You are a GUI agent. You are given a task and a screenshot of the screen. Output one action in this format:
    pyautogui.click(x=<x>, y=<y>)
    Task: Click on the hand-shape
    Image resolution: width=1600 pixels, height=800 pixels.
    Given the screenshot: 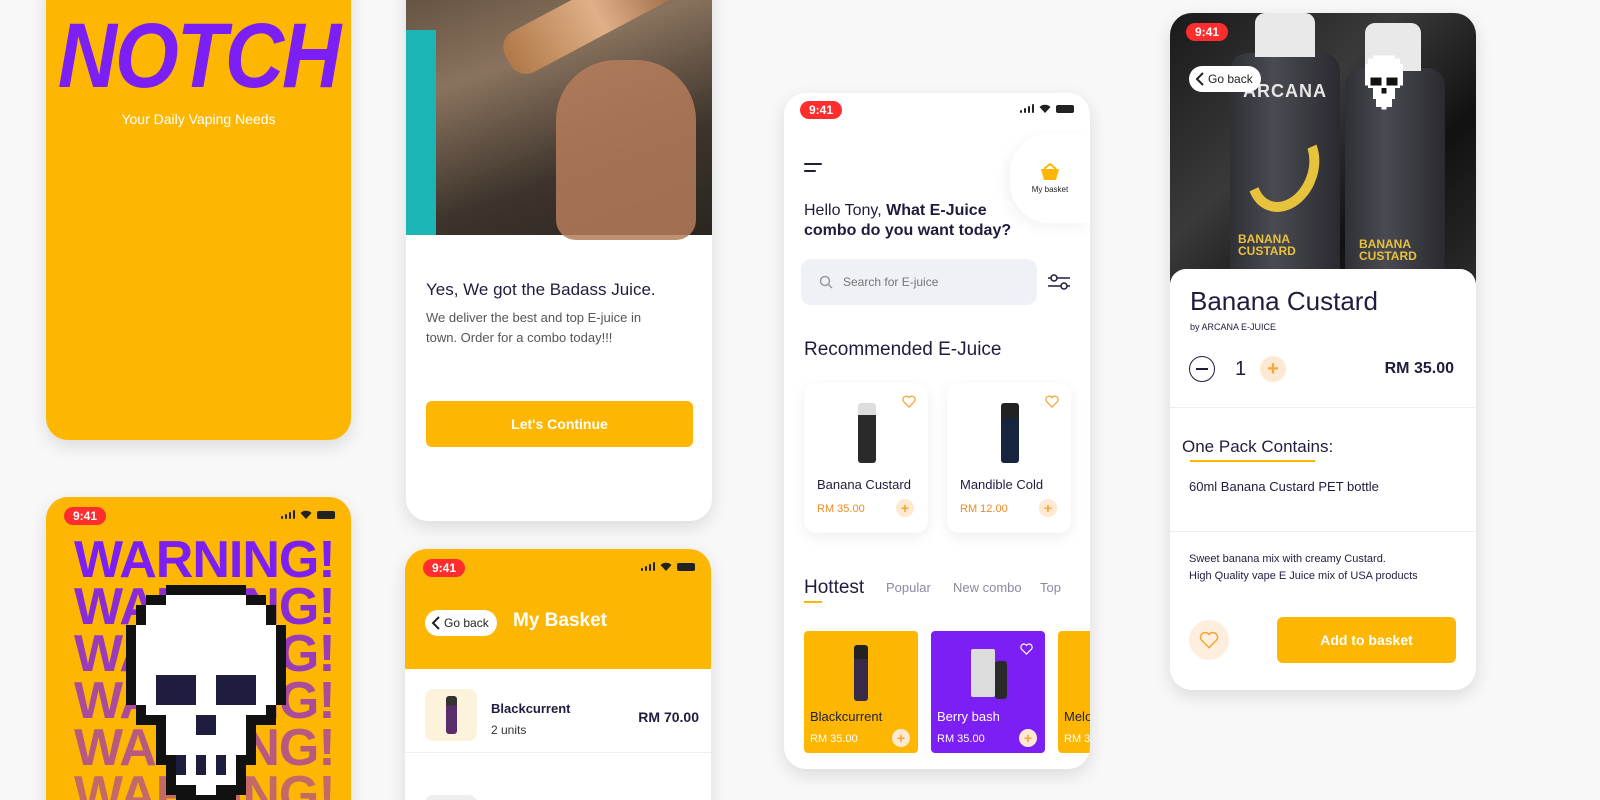 What is the action you would take?
    pyautogui.click(x=626, y=150)
    